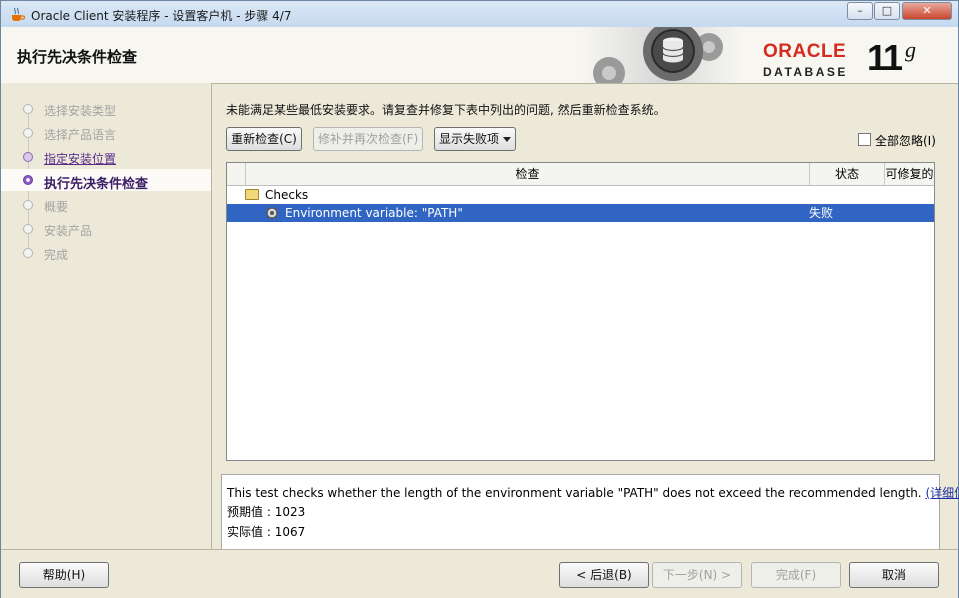 The width and height of the screenshot is (959, 598). I want to click on minimize-button: –, so click(860, 11).